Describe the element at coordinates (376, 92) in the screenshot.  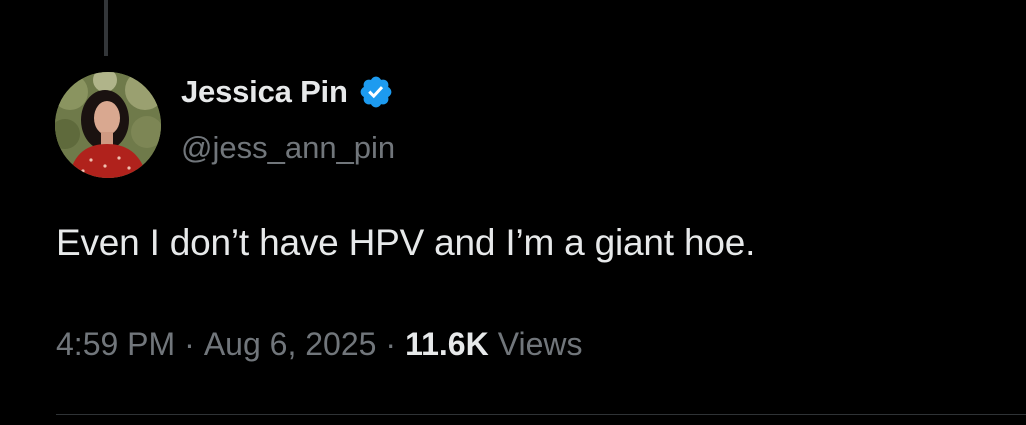
I see `verified-badge-icon` at that location.